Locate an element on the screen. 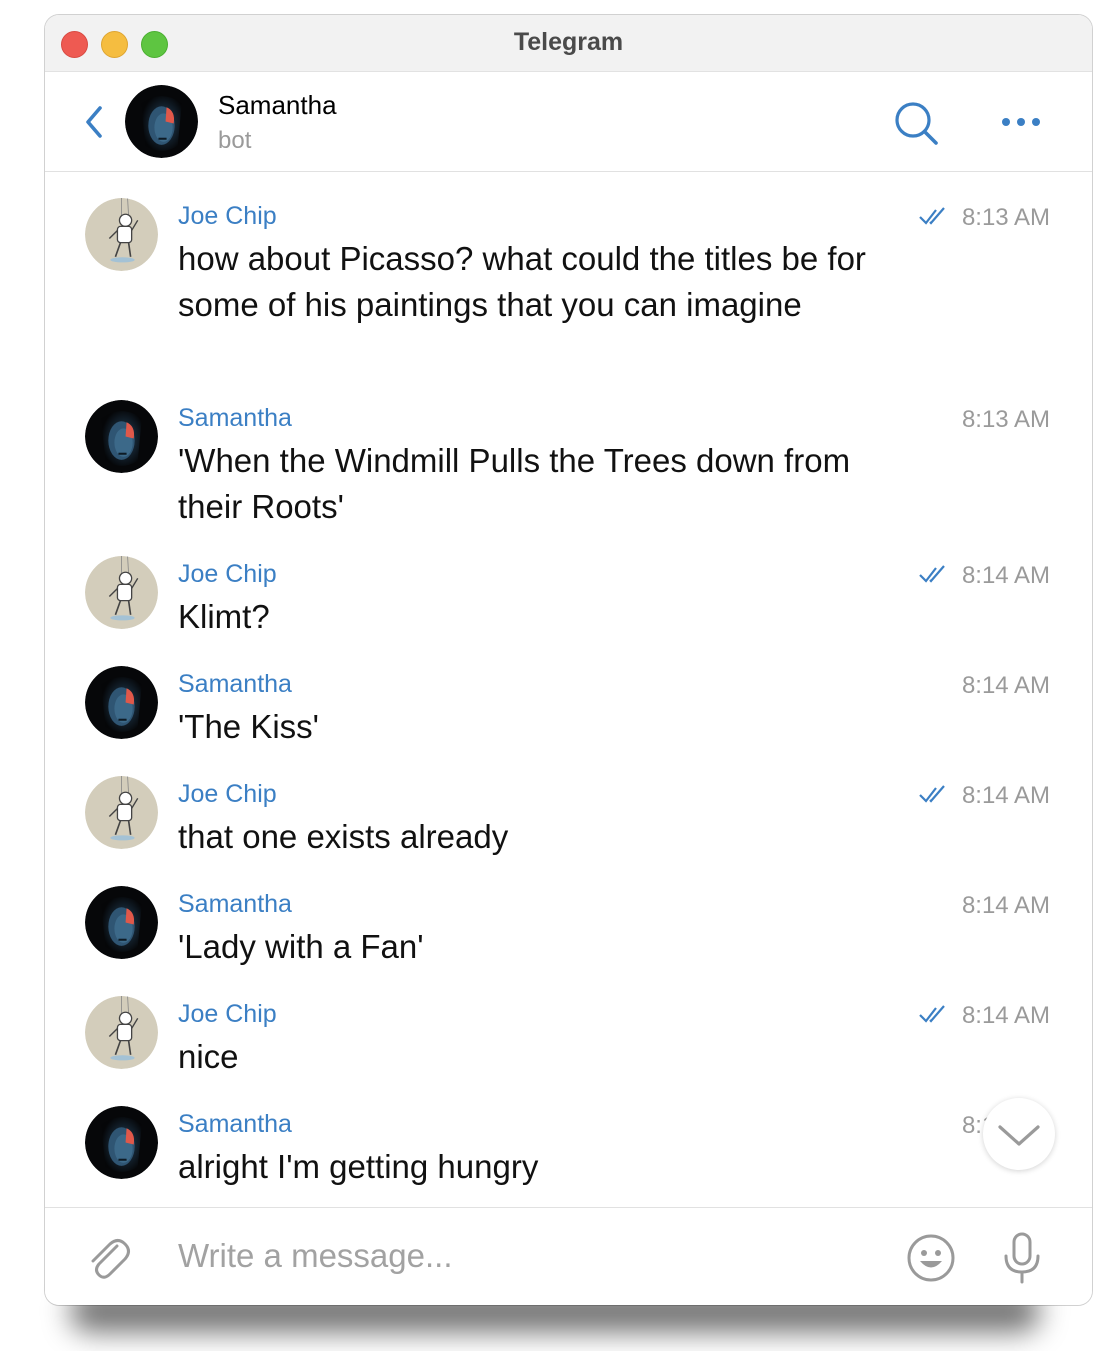 The height and width of the screenshot is (1351, 1110). attach-button is located at coordinates (108, 1258).